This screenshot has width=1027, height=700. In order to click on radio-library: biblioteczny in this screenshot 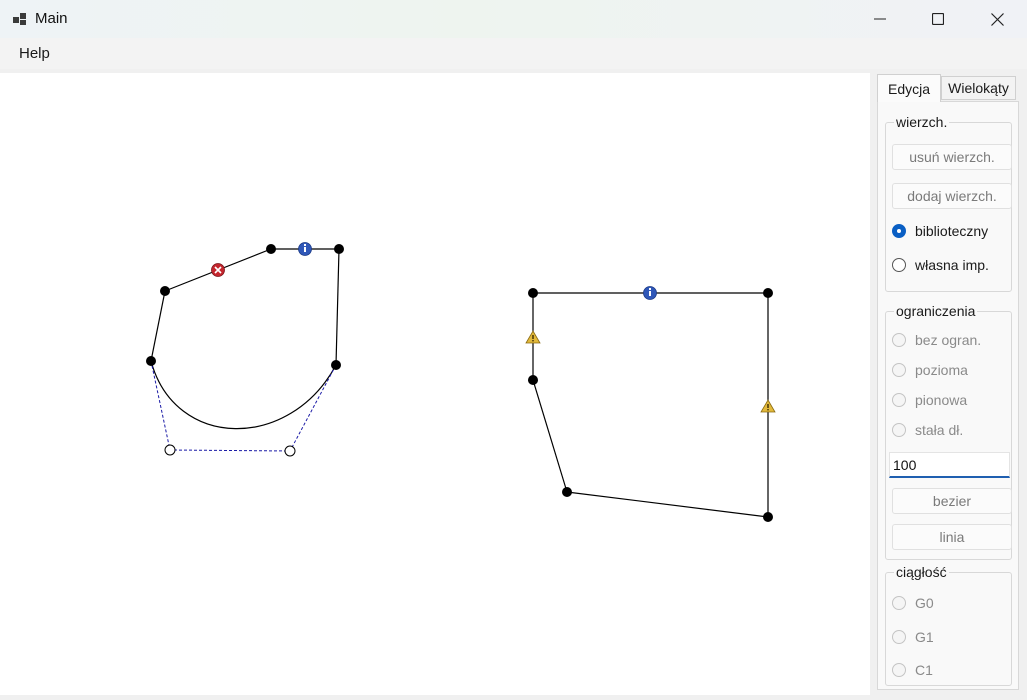, I will do `click(940, 231)`.